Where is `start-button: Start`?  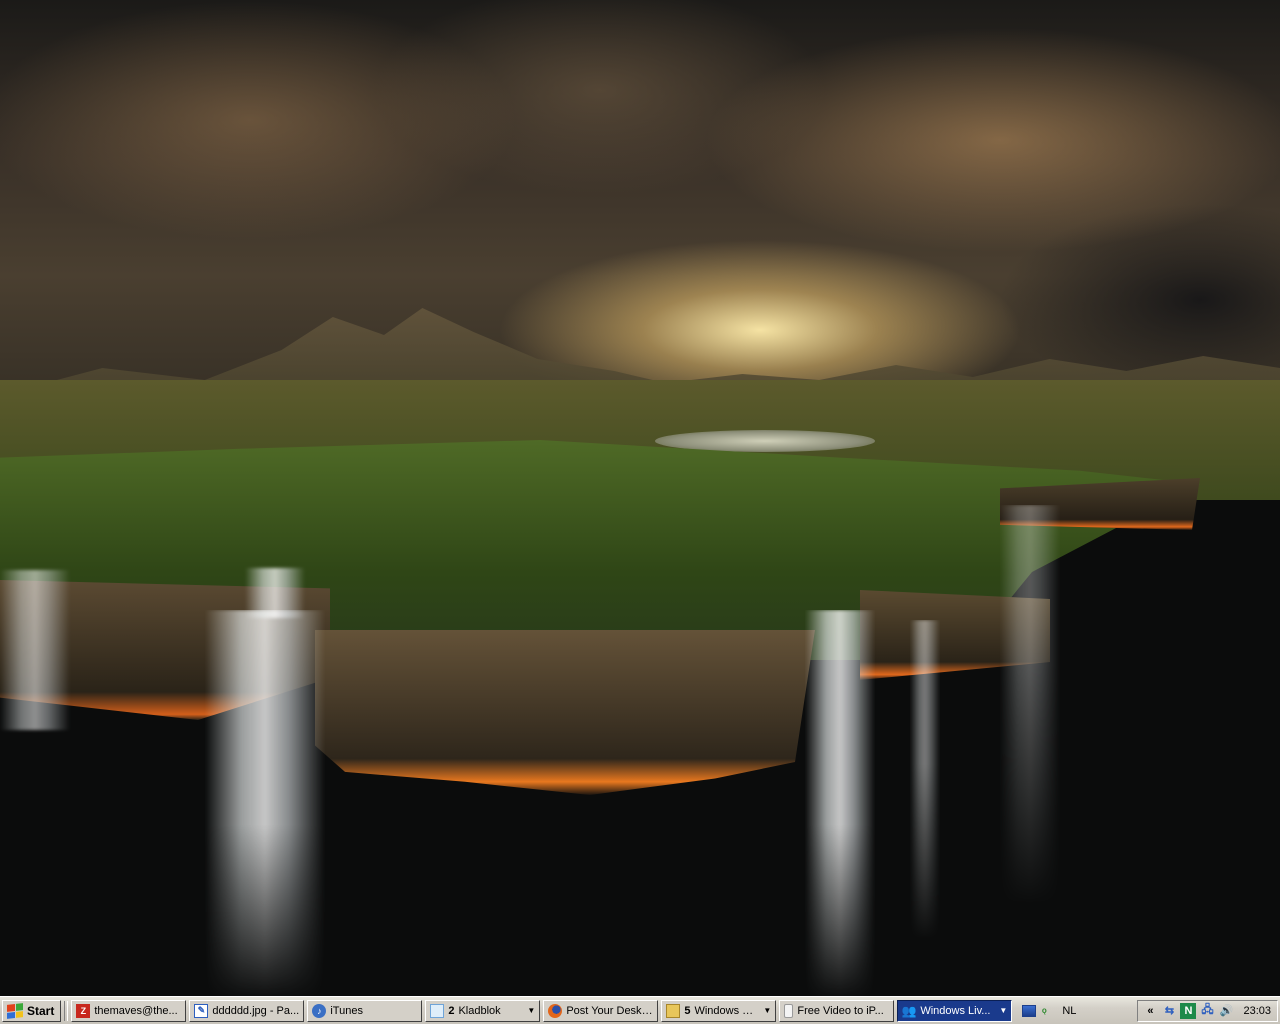 start-button: Start is located at coordinates (32, 1010).